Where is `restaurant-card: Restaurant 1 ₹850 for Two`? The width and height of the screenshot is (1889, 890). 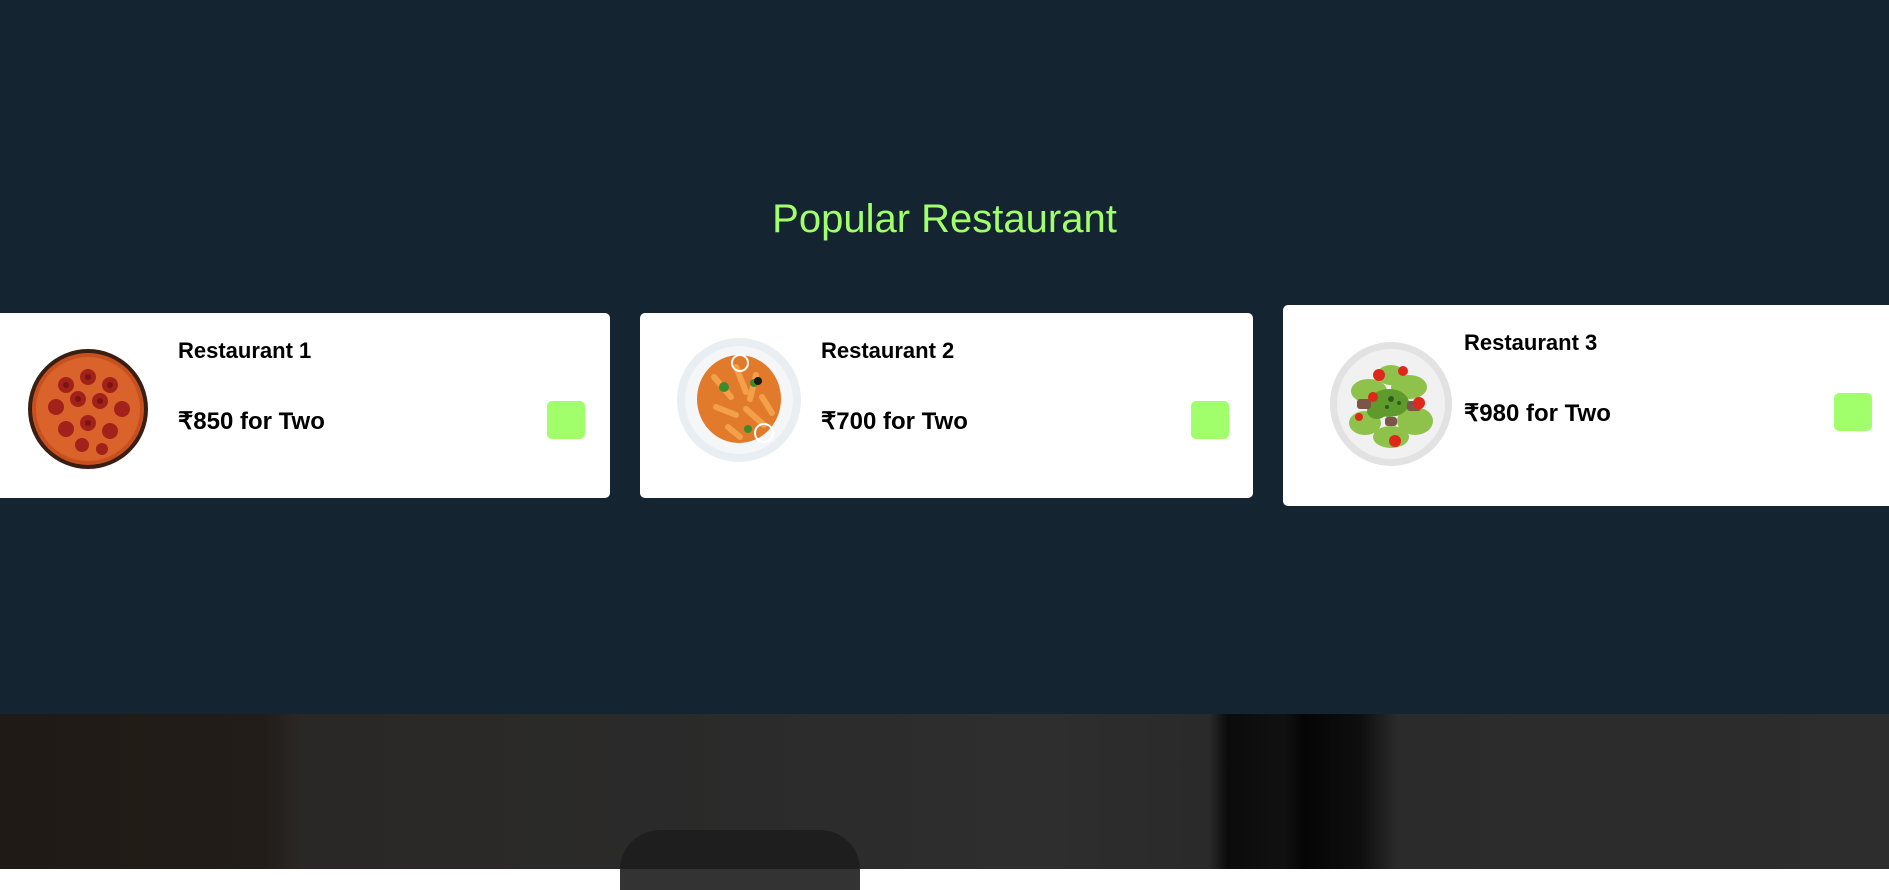
restaurant-card: Restaurant 1 ₹850 for Two is located at coordinates (305, 405).